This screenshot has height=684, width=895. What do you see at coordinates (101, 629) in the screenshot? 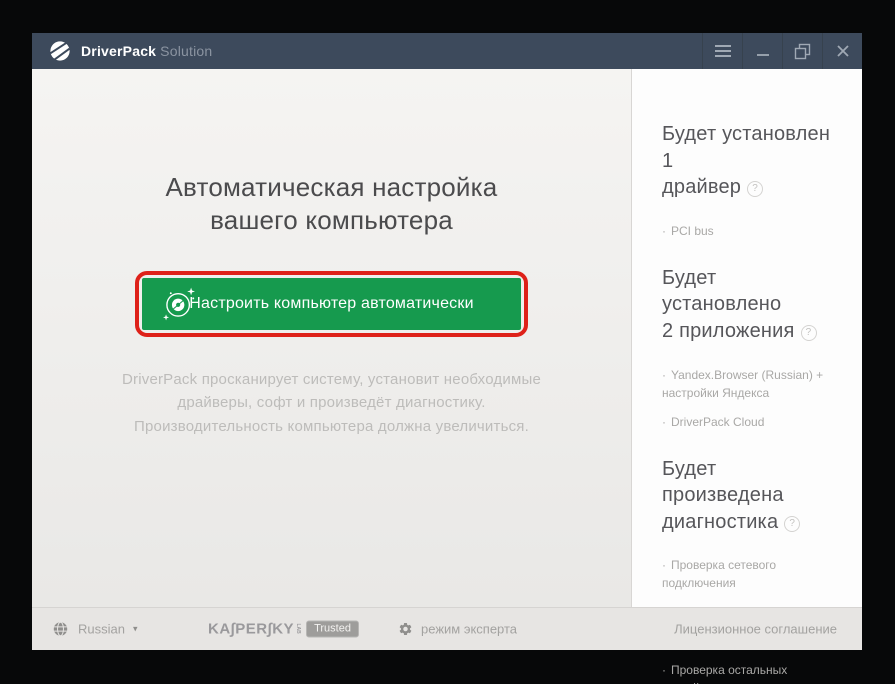
I see `language-label: Russian` at bounding box center [101, 629].